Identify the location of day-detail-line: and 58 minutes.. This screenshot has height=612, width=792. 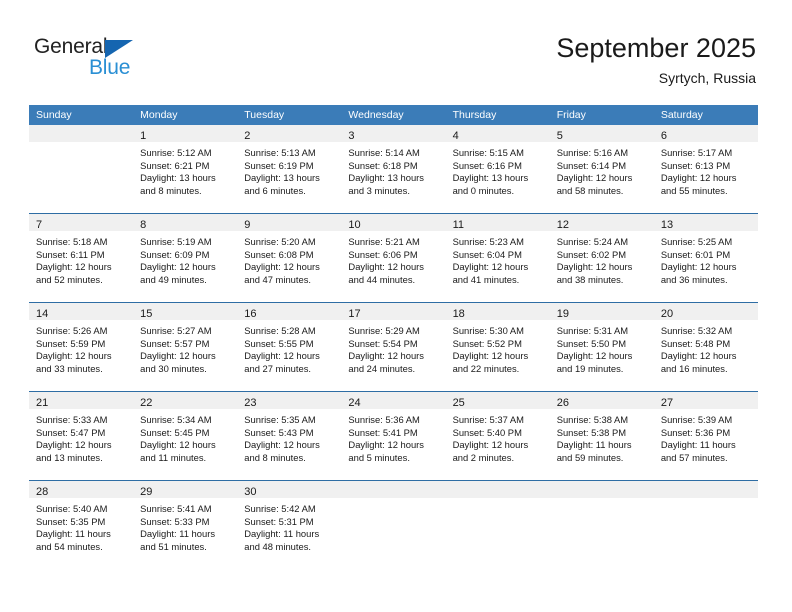
(590, 190).